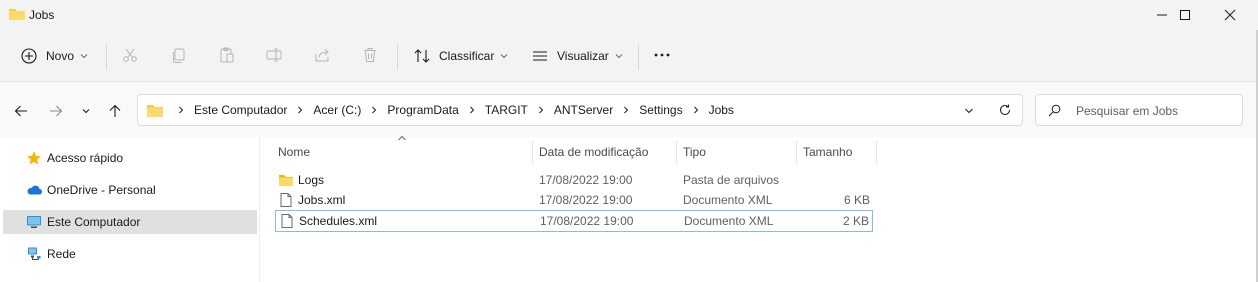 Image resolution: width=1258 pixels, height=282 pixels. I want to click on search-placeholder: Pesquisar em Jobs, so click(1127, 111).